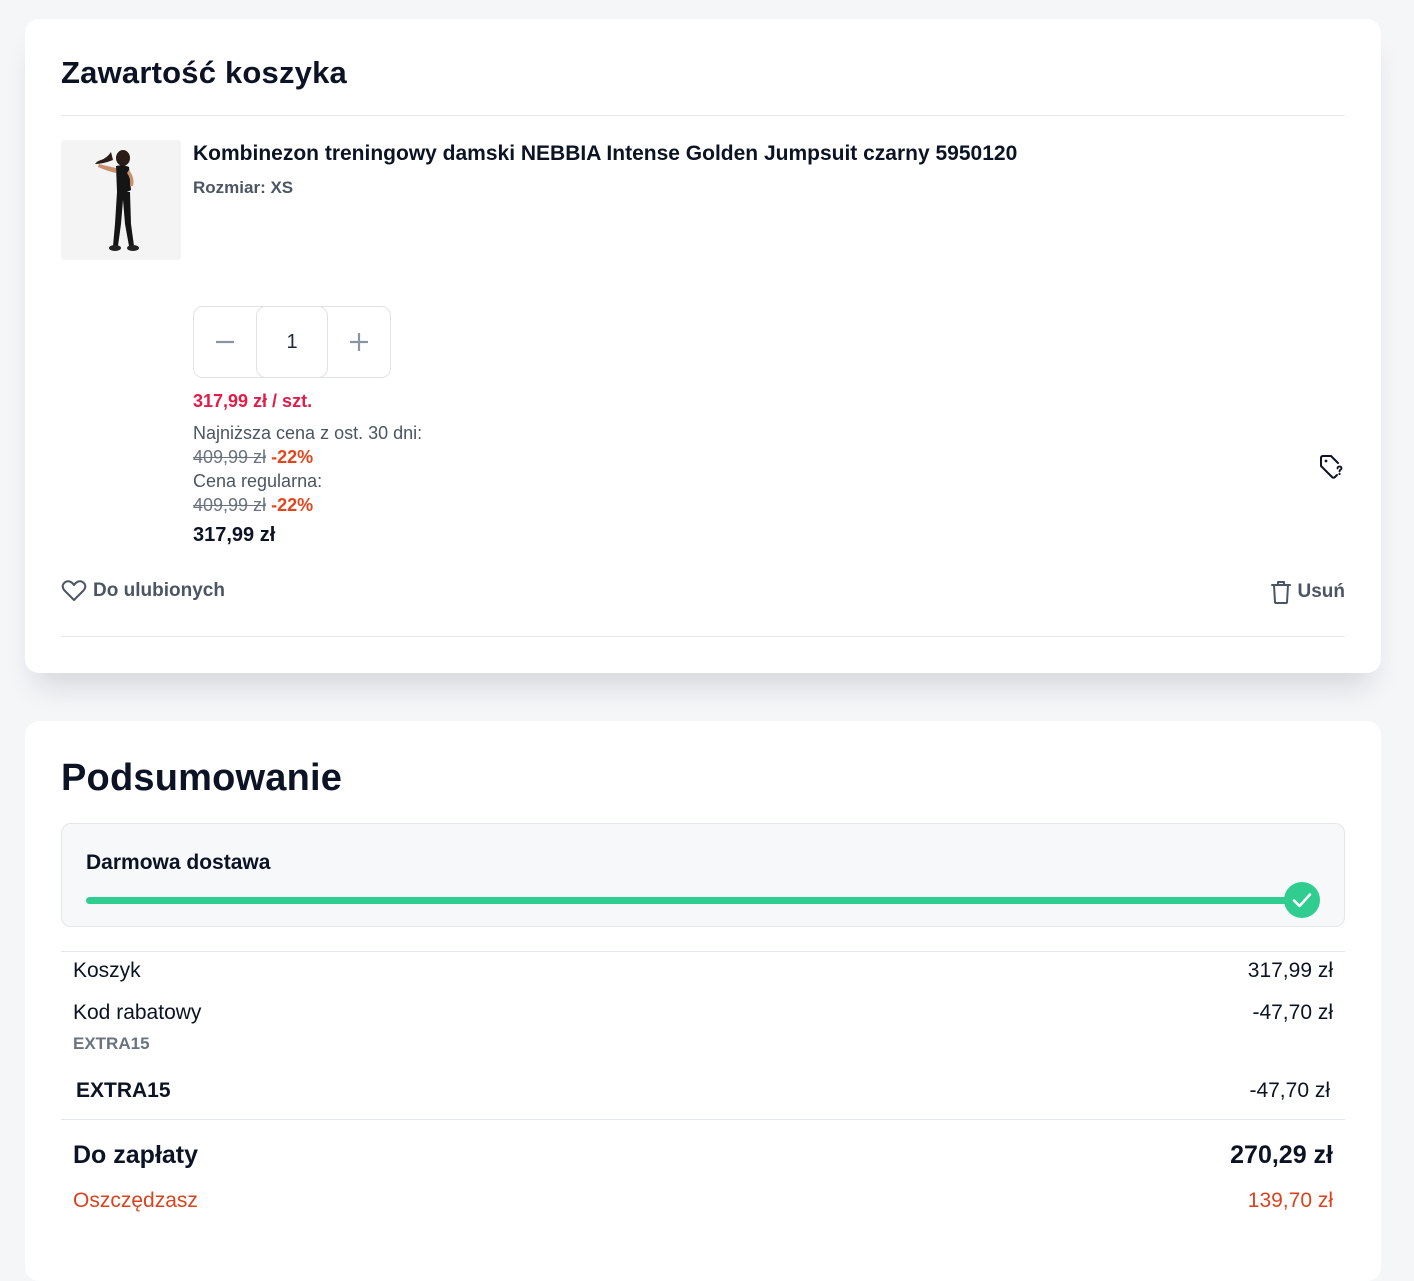  What do you see at coordinates (1290, 1200) in the screenshot?
I see `savings-value: 139,70 zł` at bounding box center [1290, 1200].